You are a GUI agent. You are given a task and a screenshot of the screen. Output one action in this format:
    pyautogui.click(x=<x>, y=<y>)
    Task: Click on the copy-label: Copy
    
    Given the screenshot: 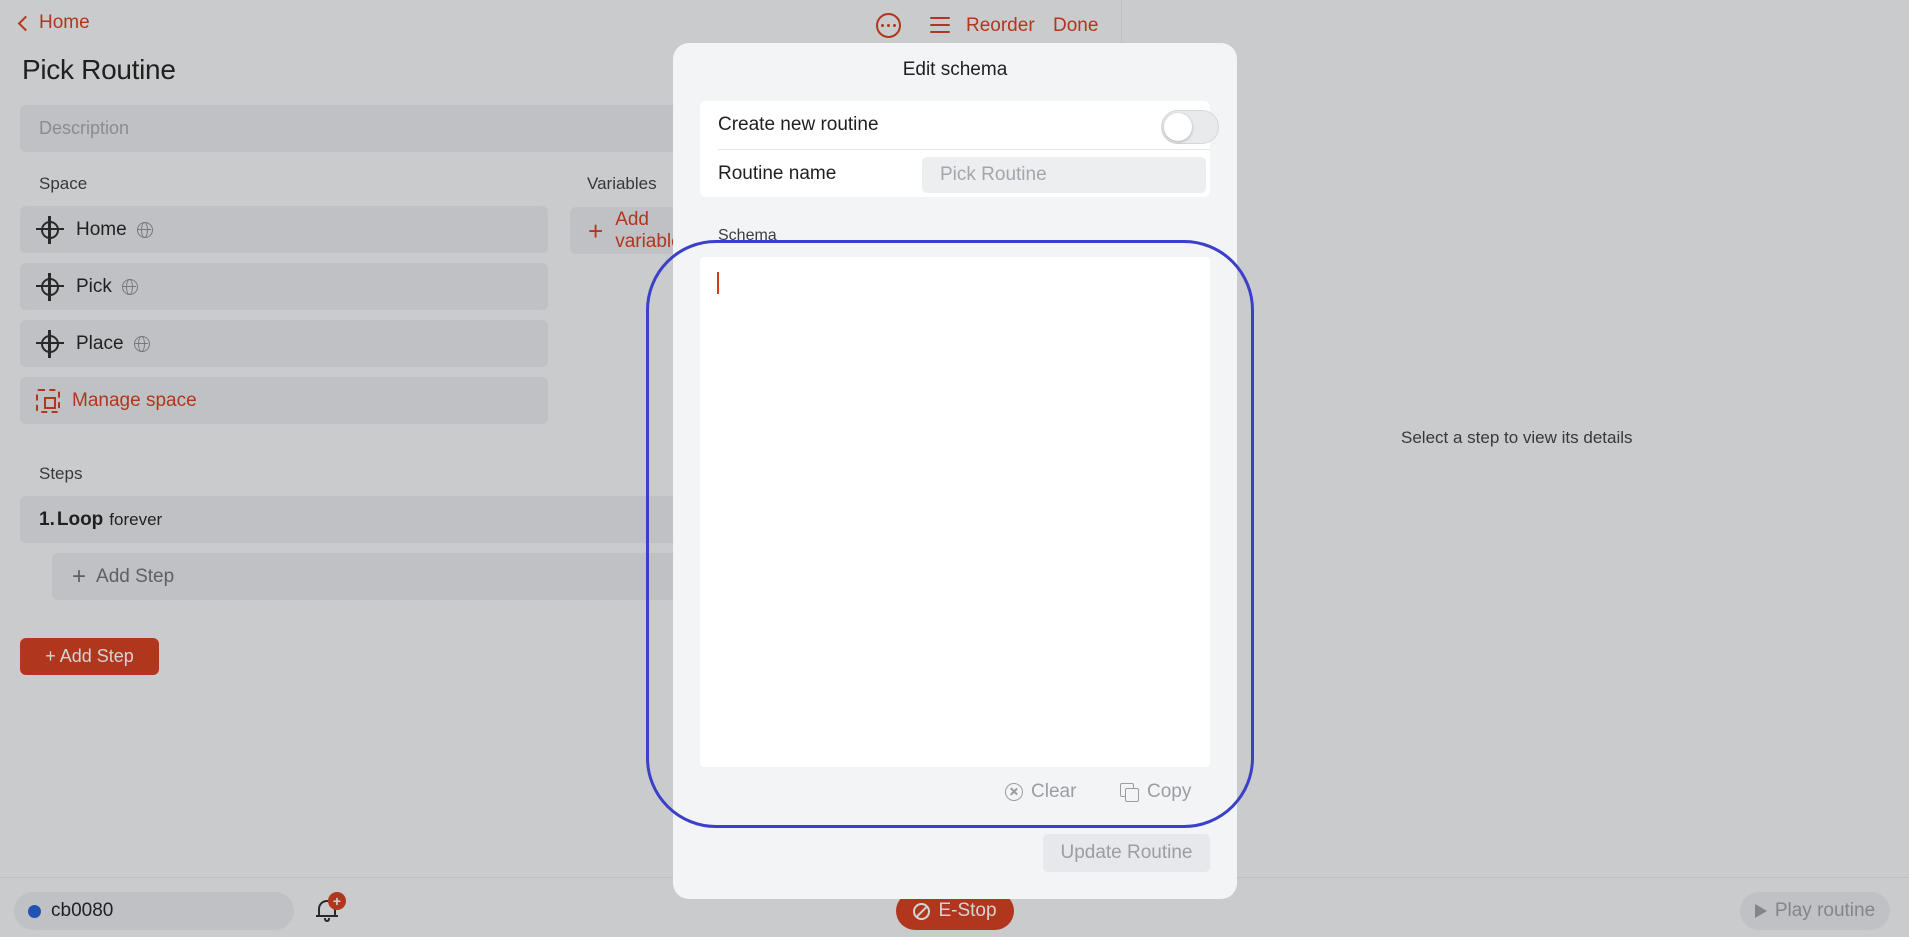 What is the action you would take?
    pyautogui.click(x=1169, y=791)
    